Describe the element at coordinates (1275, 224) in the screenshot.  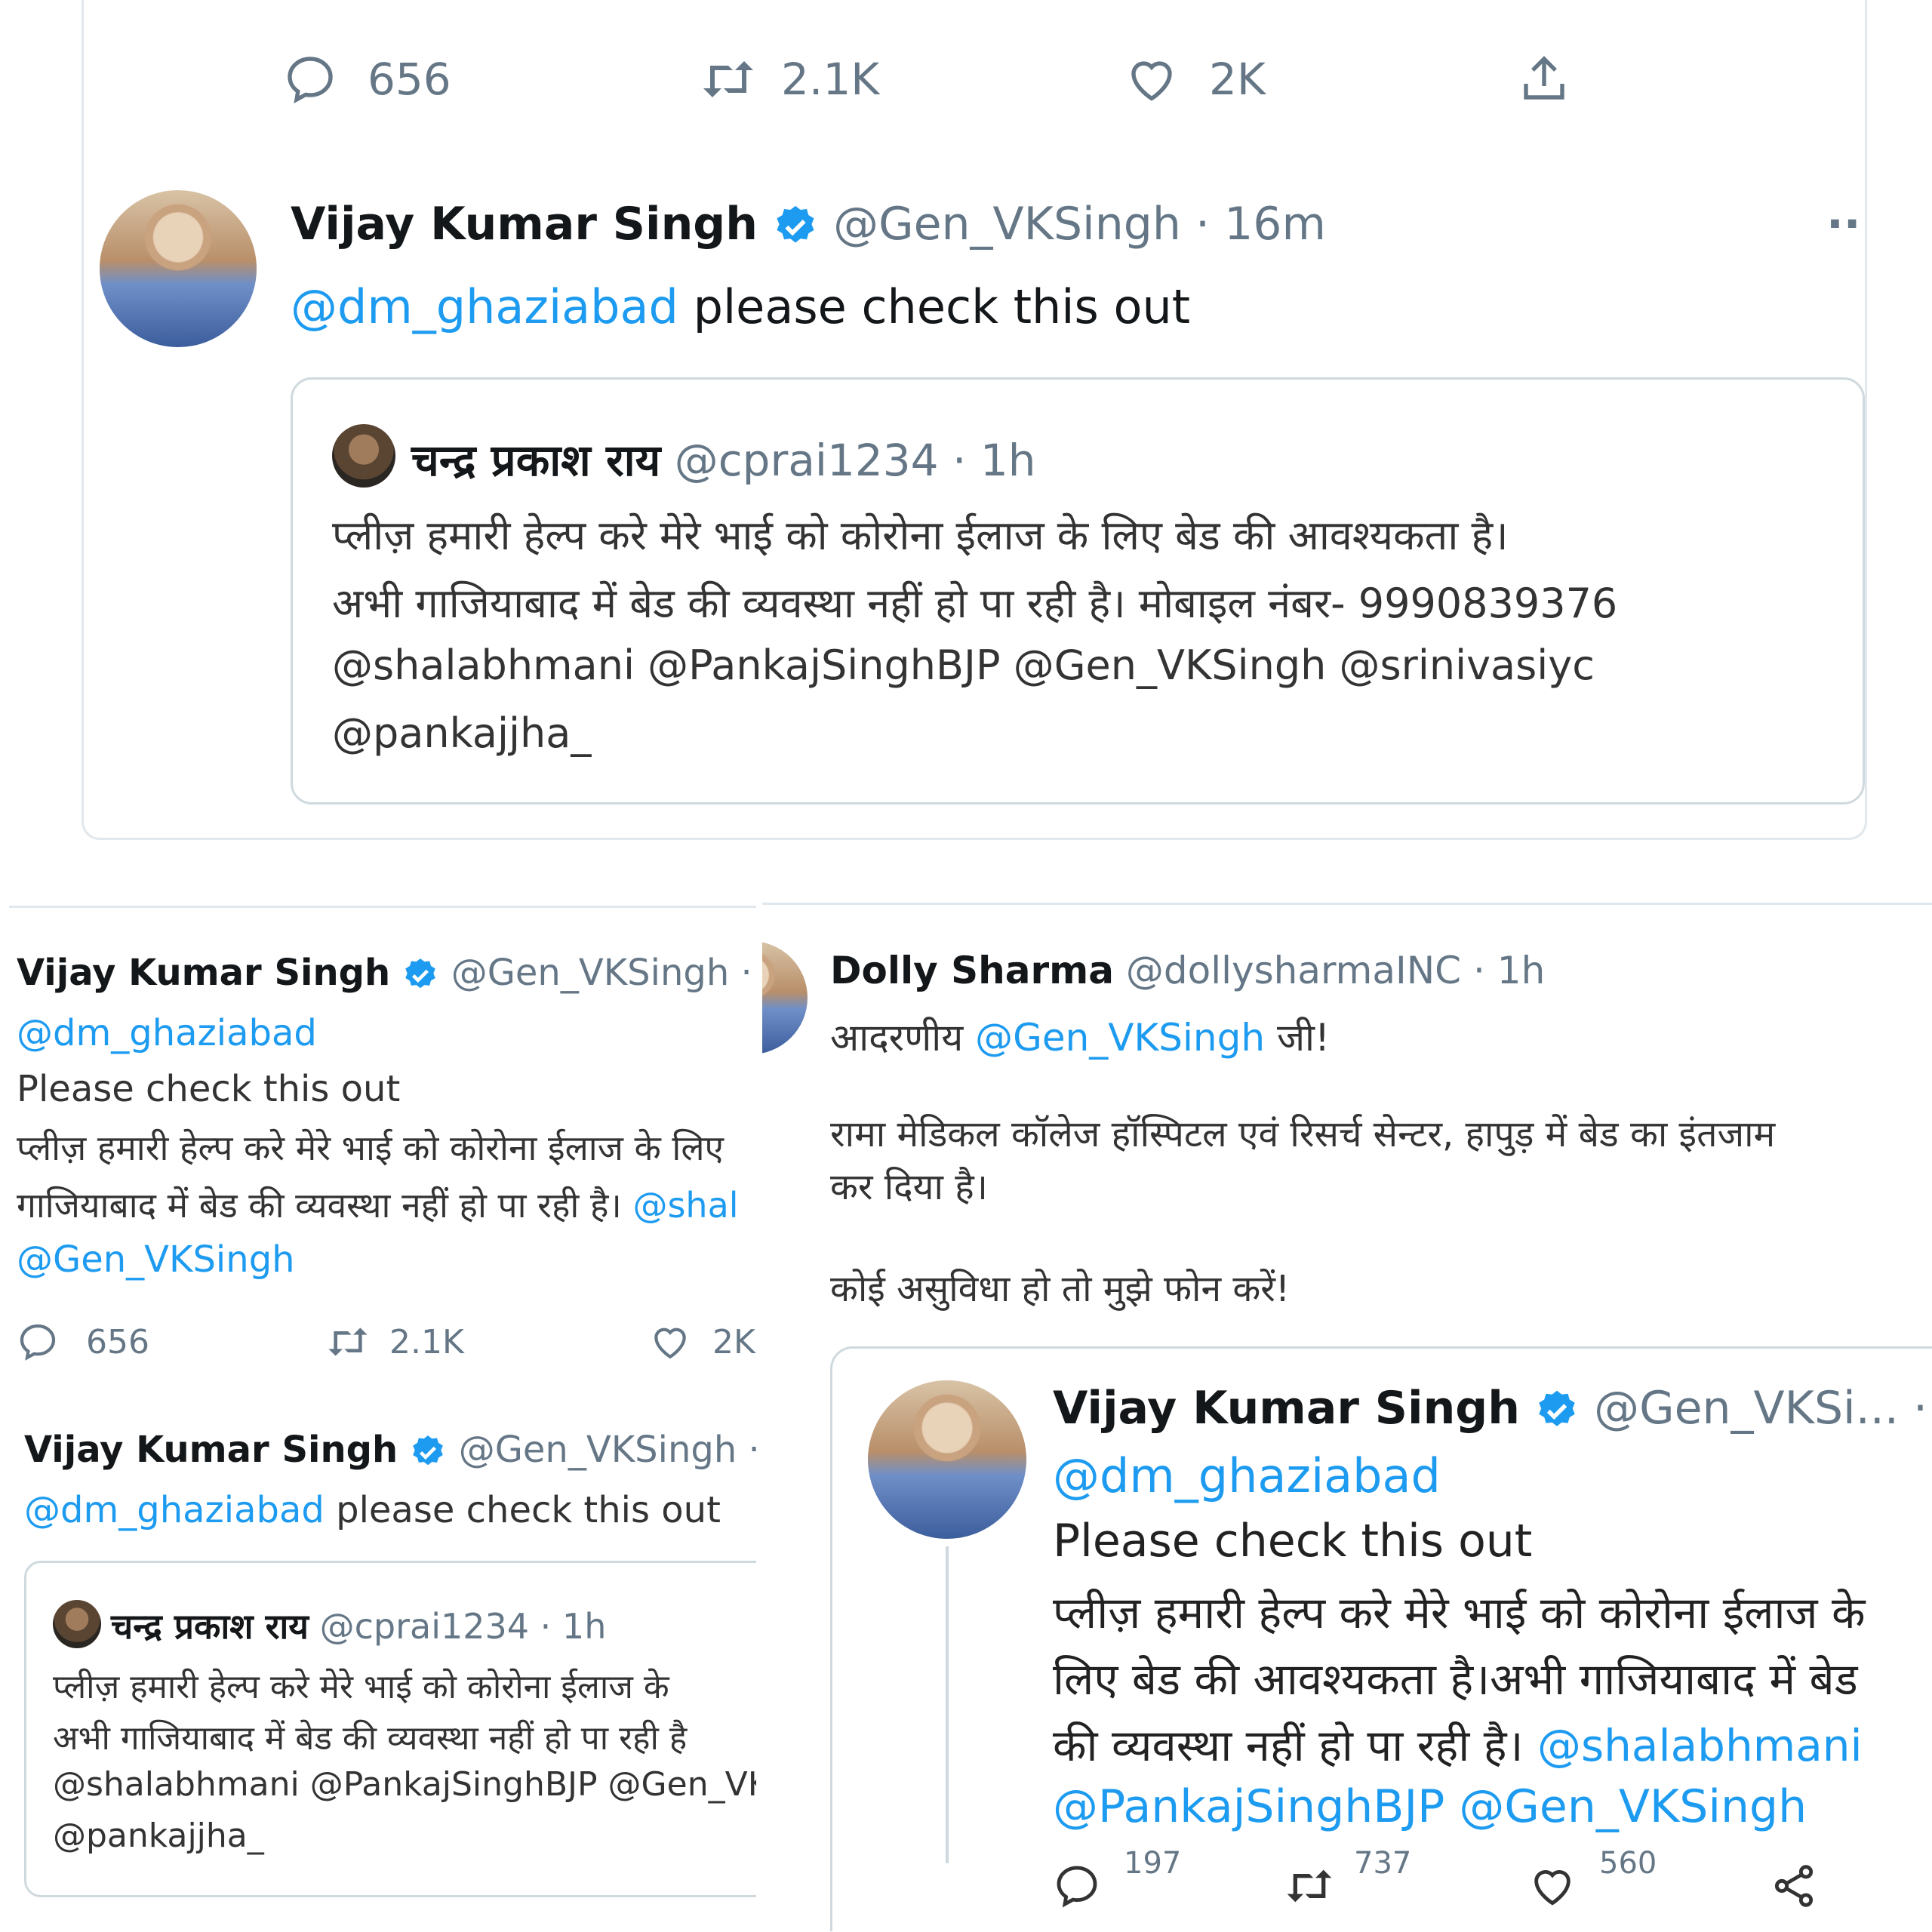
I see `tweet-time: 16m` at that location.